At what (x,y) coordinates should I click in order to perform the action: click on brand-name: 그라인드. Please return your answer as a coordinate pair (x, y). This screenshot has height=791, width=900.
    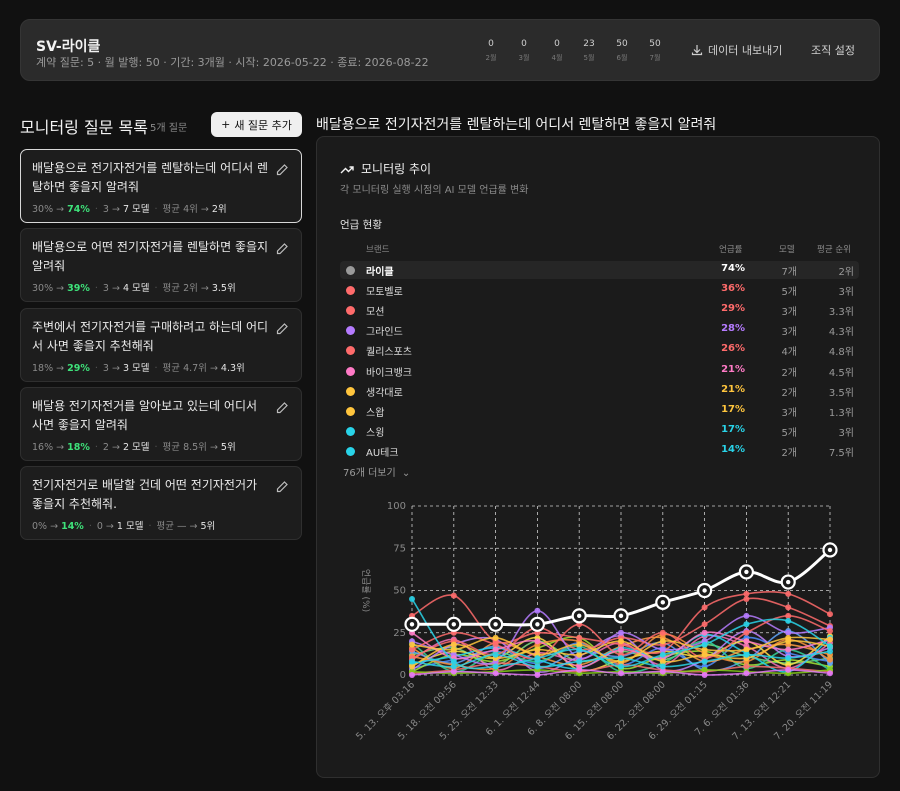
    Looking at the image, I should click on (384, 333).